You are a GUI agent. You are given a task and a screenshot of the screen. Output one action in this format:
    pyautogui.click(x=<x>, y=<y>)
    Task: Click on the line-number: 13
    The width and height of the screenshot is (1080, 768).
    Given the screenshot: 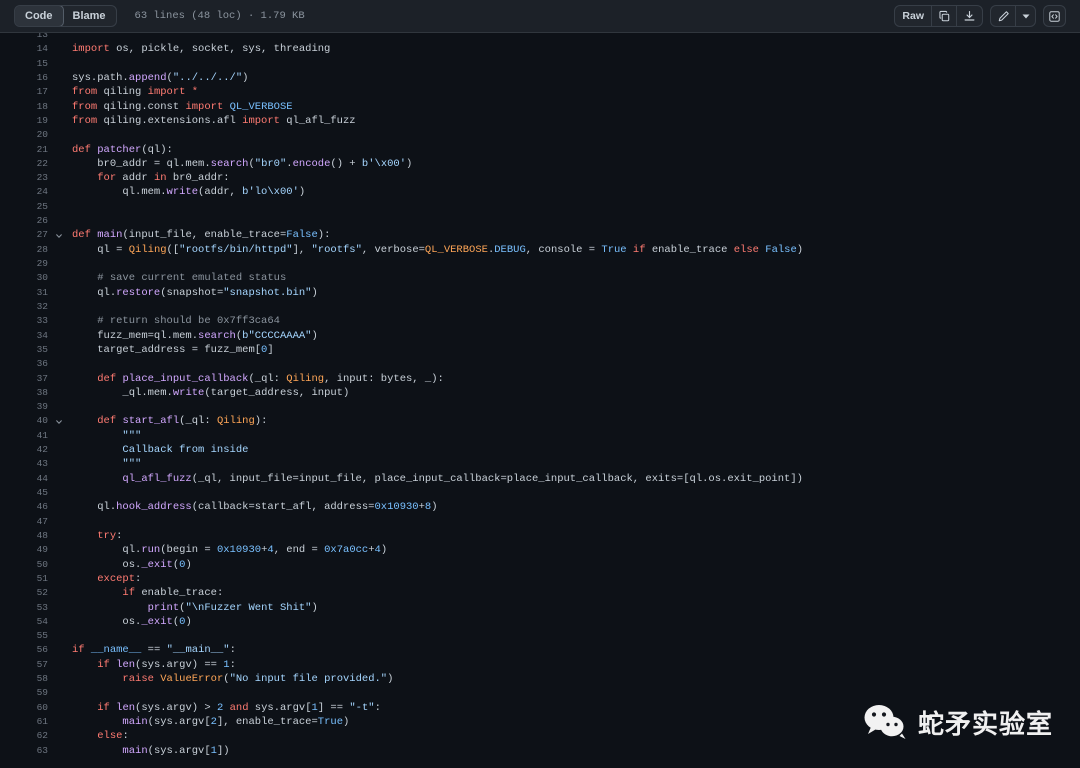 What is the action you would take?
    pyautogui.click(x=42, y=36)
    